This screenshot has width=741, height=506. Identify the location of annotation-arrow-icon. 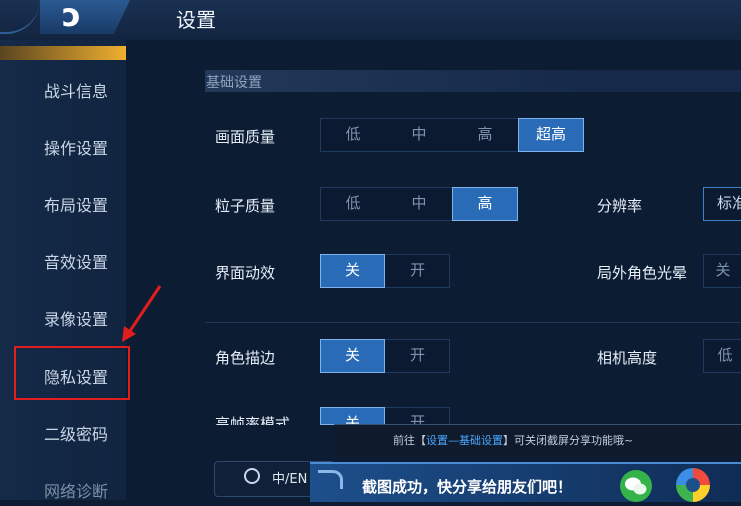
(142, 313).